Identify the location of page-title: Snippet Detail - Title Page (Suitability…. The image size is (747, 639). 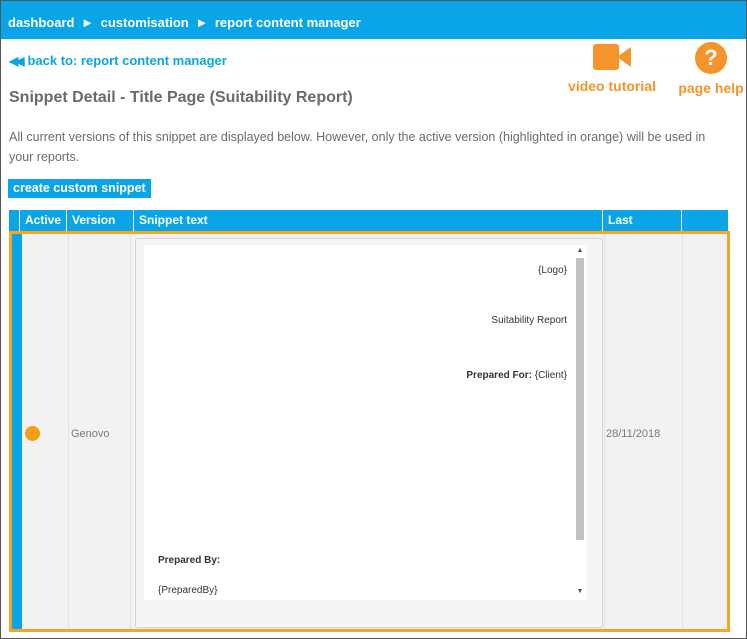
(181, 97).